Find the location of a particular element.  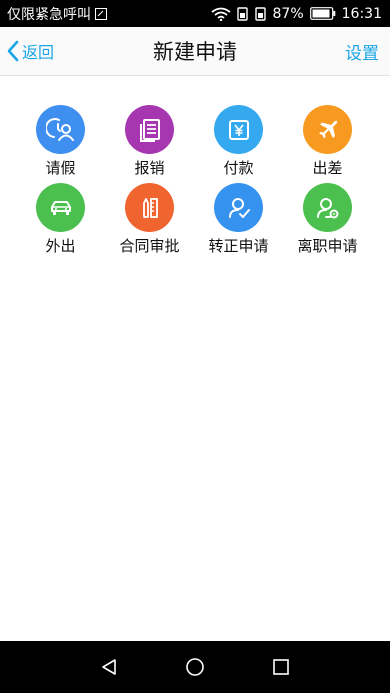

app-item-reimburse: 报销 is located at coordinates (149, 141).